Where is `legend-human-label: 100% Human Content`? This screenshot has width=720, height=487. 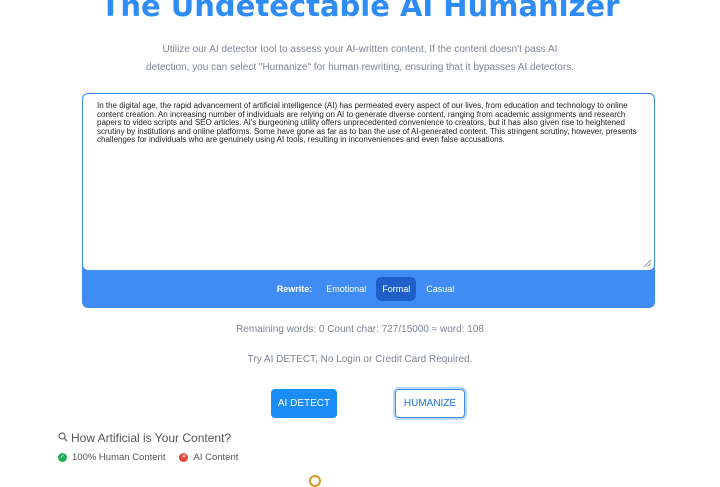
legend-human-label: 100% Human Content is located at coordinates (119, 457).